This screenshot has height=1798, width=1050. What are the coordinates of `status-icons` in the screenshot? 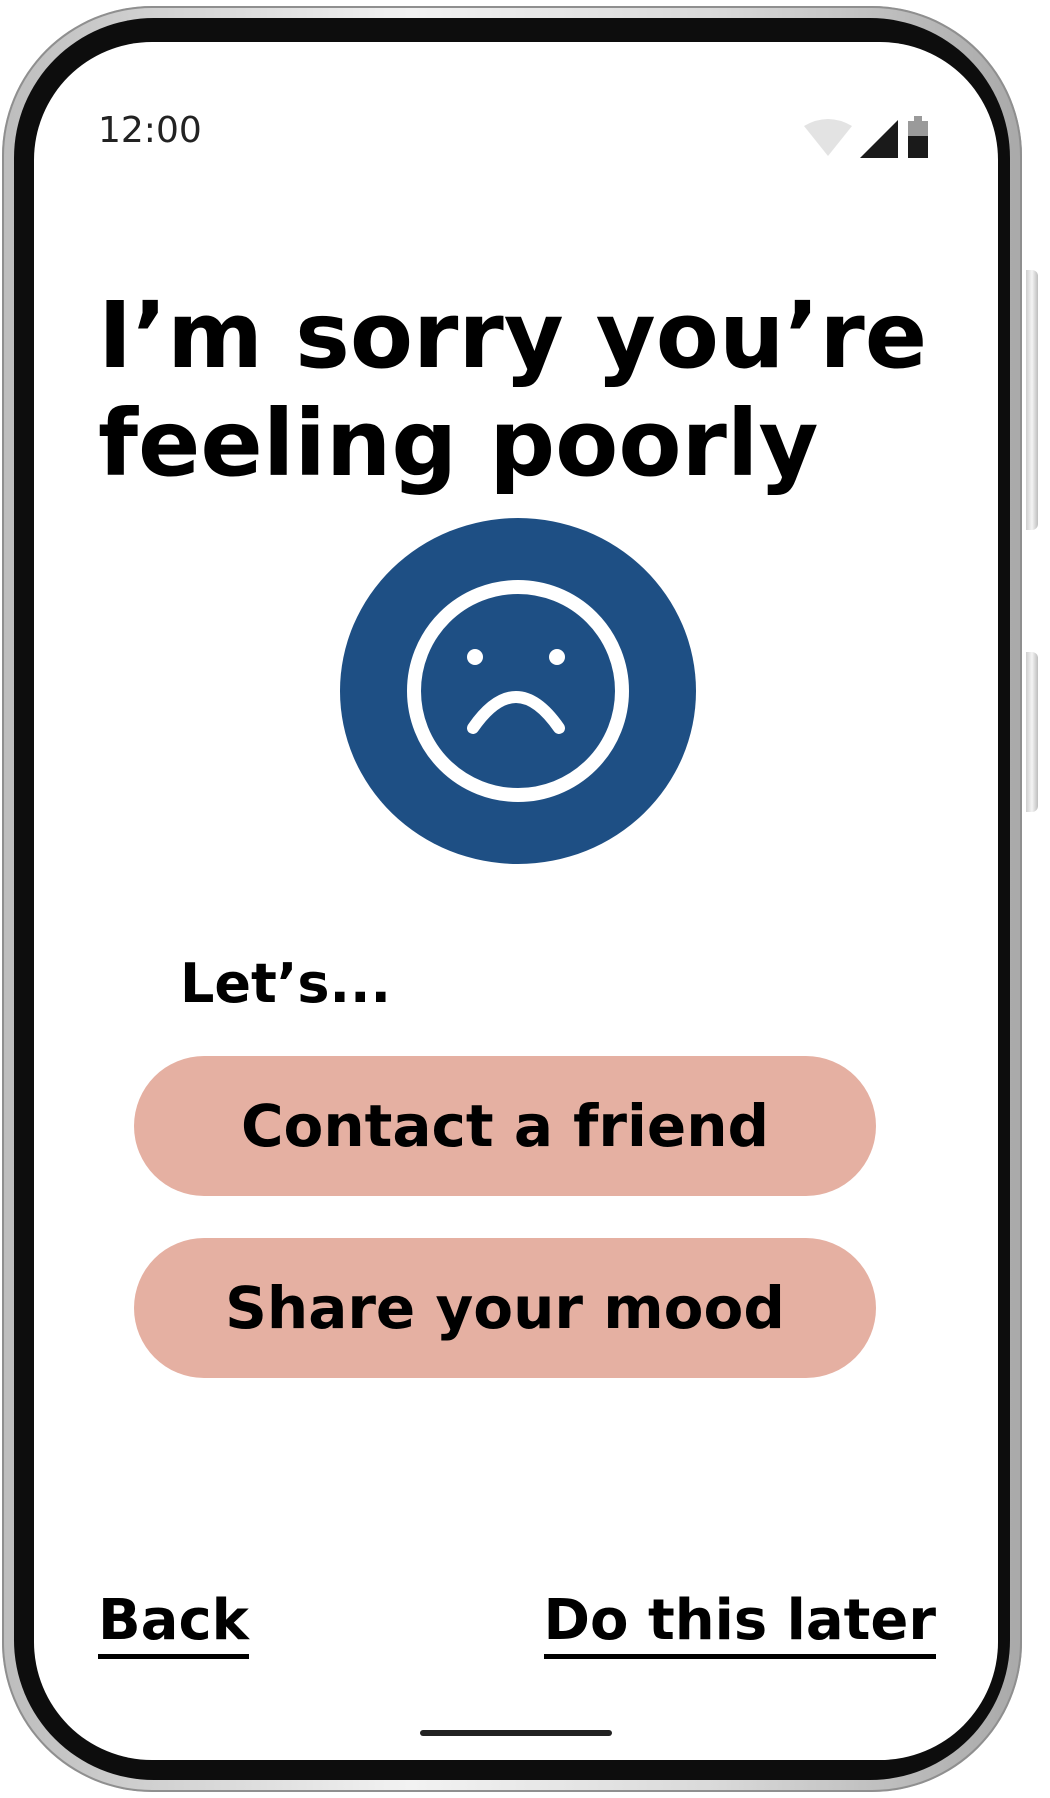 It's located at (866, 137).